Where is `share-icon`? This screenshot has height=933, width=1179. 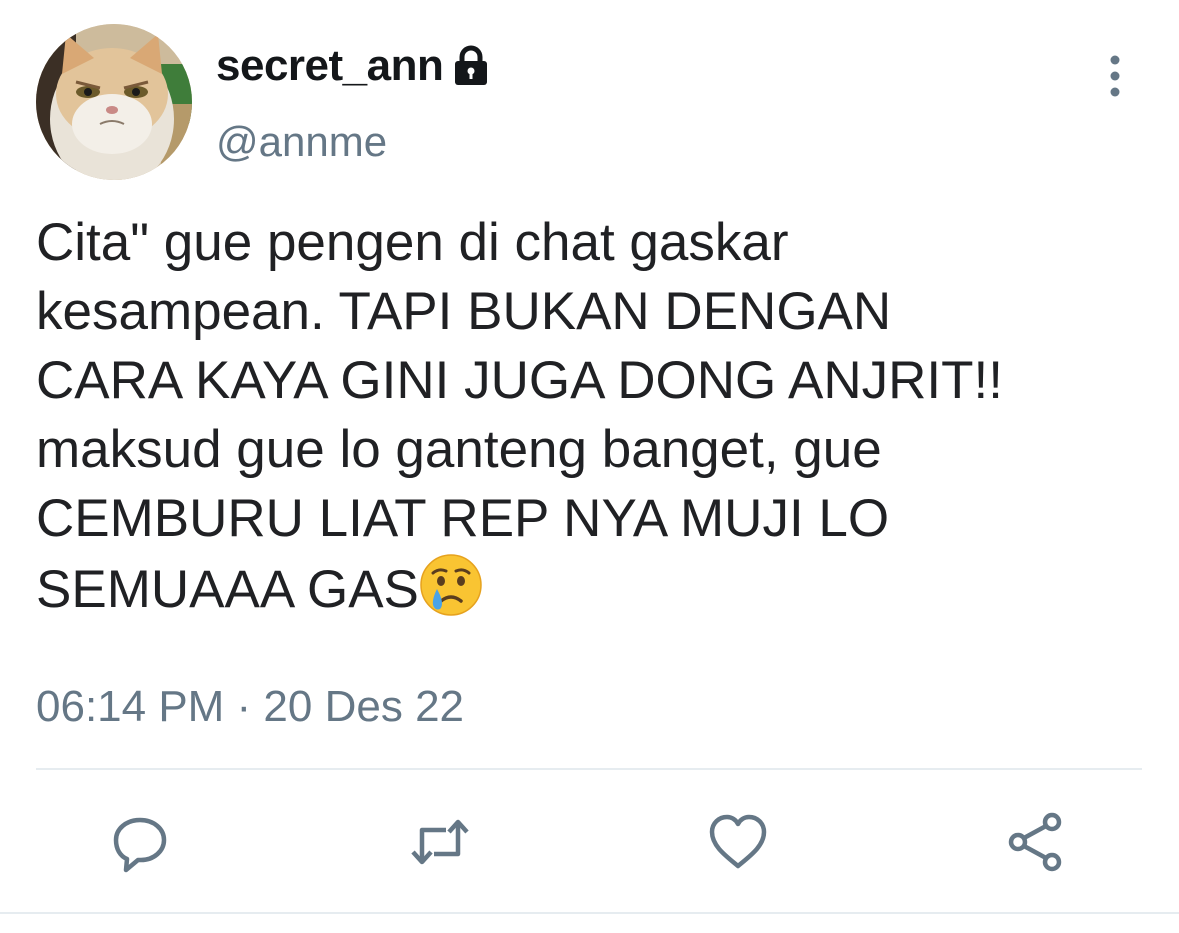
share-icon is located at coordinates (1035, 842).